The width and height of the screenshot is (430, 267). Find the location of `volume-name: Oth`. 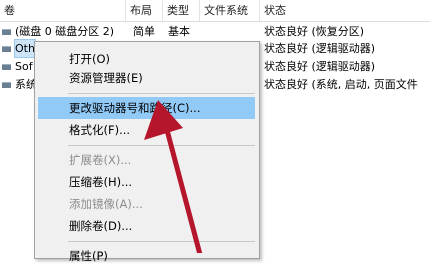

volume-name: Oth is located at coordinates (25, 48).